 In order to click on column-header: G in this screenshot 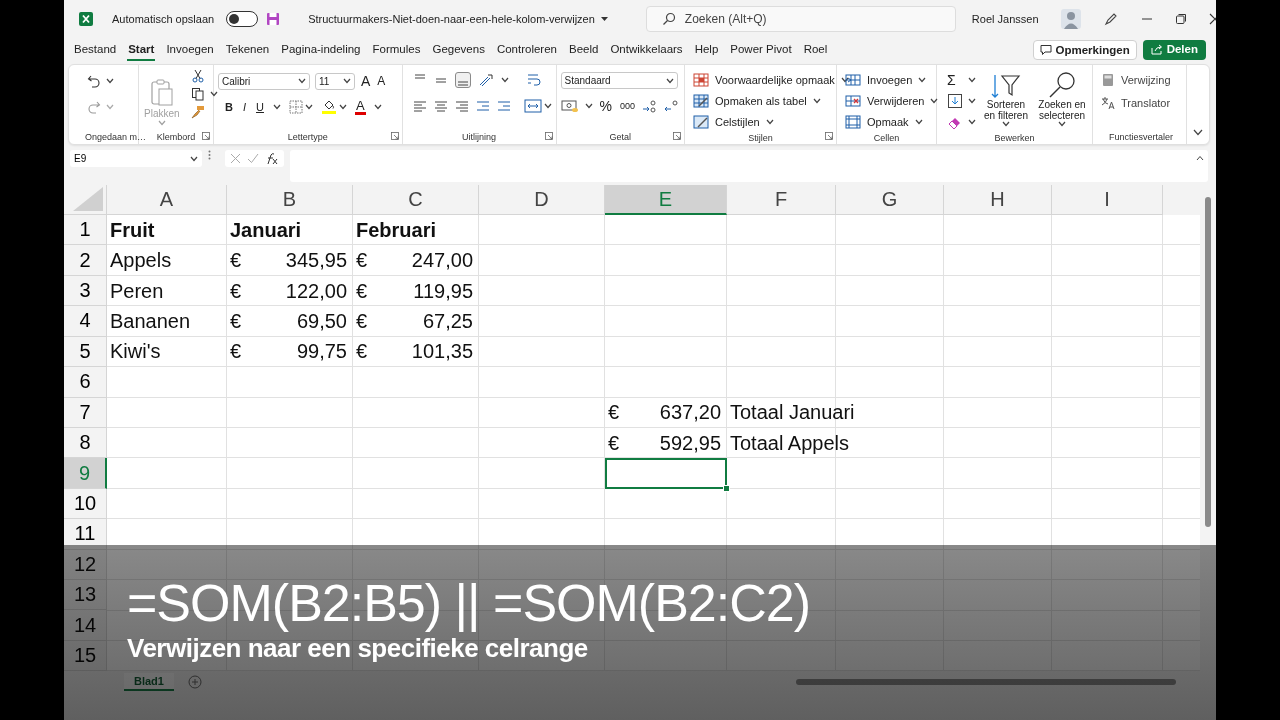, I will do `click(890, 200)`.